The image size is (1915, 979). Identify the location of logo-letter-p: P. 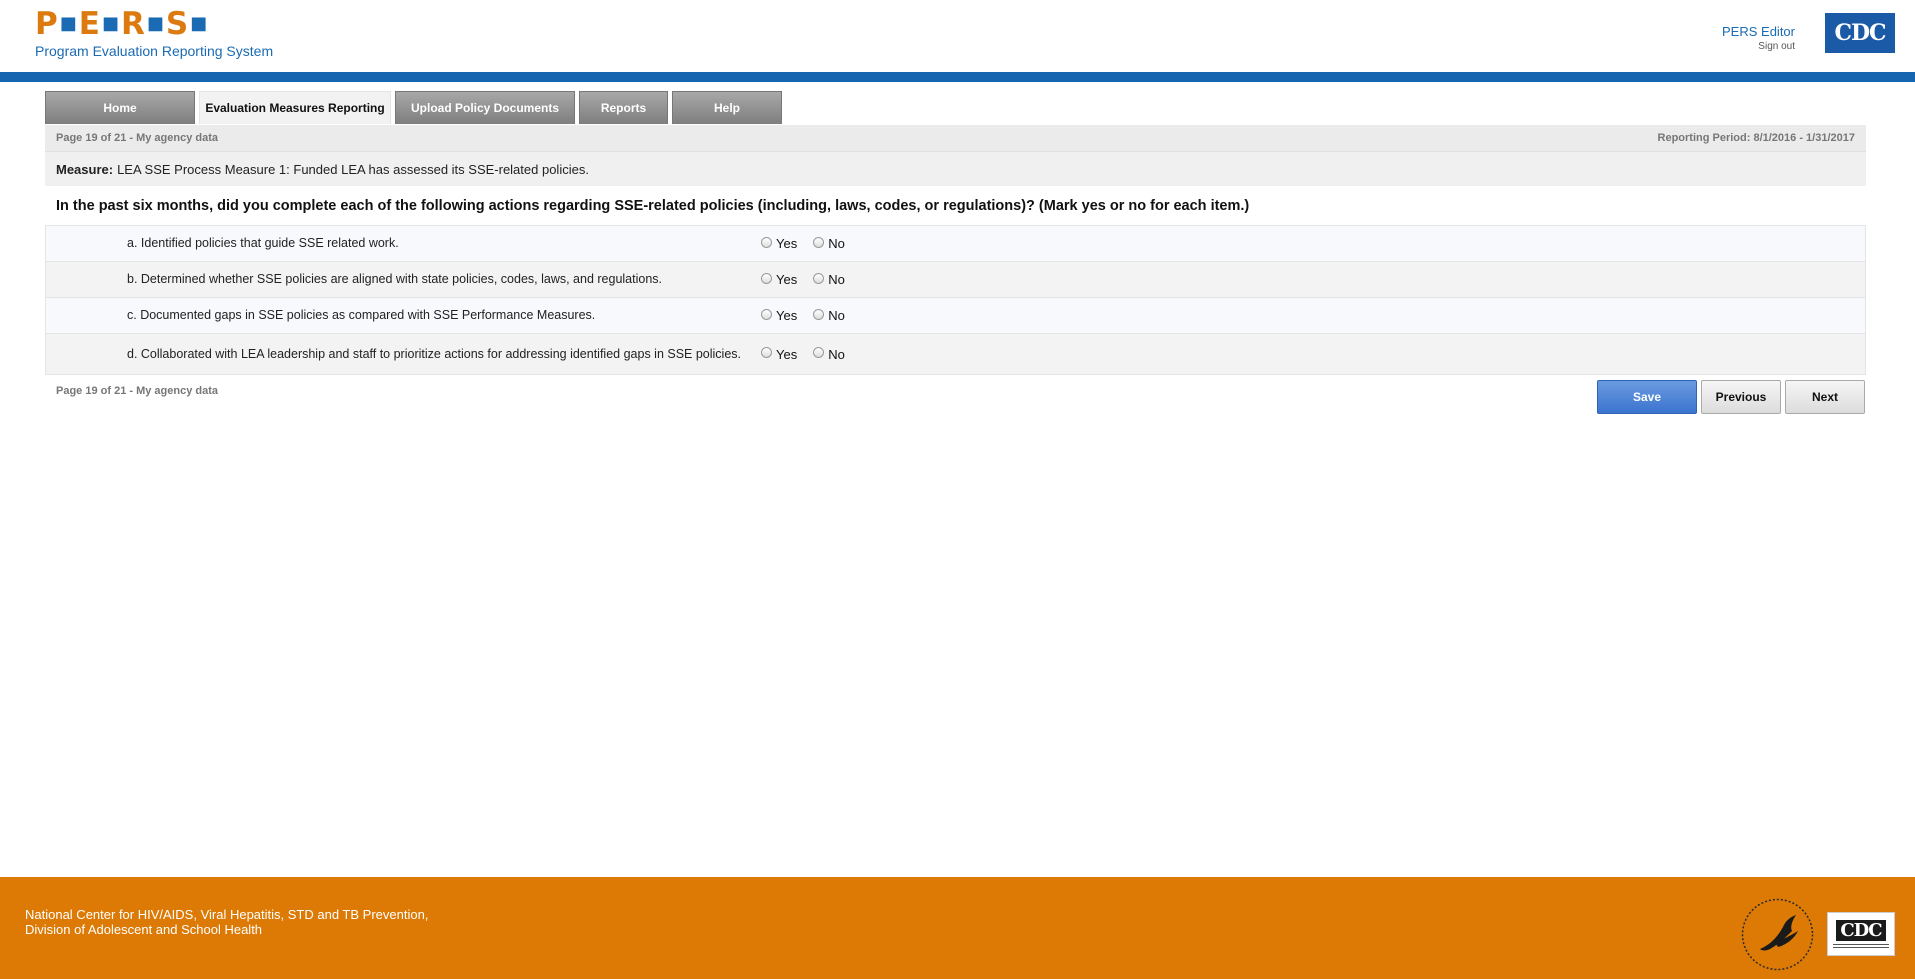
(47, 24).